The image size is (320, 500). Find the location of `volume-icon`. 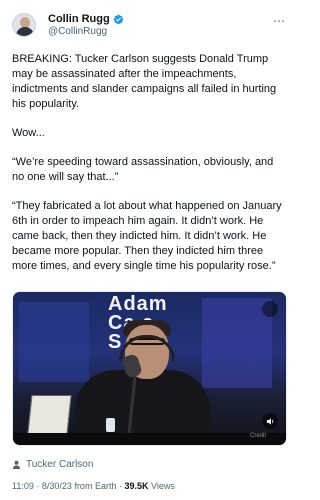

volume-icon is located at coordinates (270, 421).